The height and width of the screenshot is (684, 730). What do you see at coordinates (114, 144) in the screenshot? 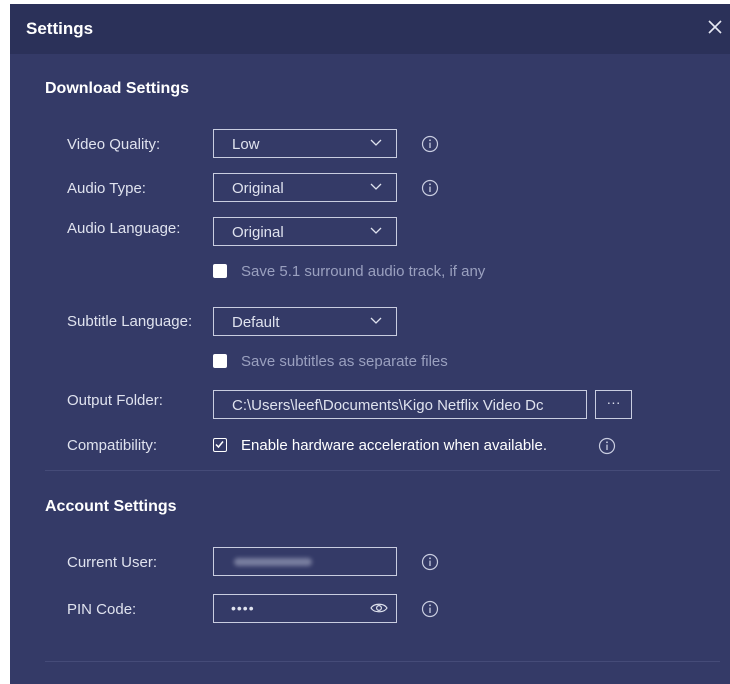
I see `video-quality-label: Video Quality:` at bounding box center [114, 144].